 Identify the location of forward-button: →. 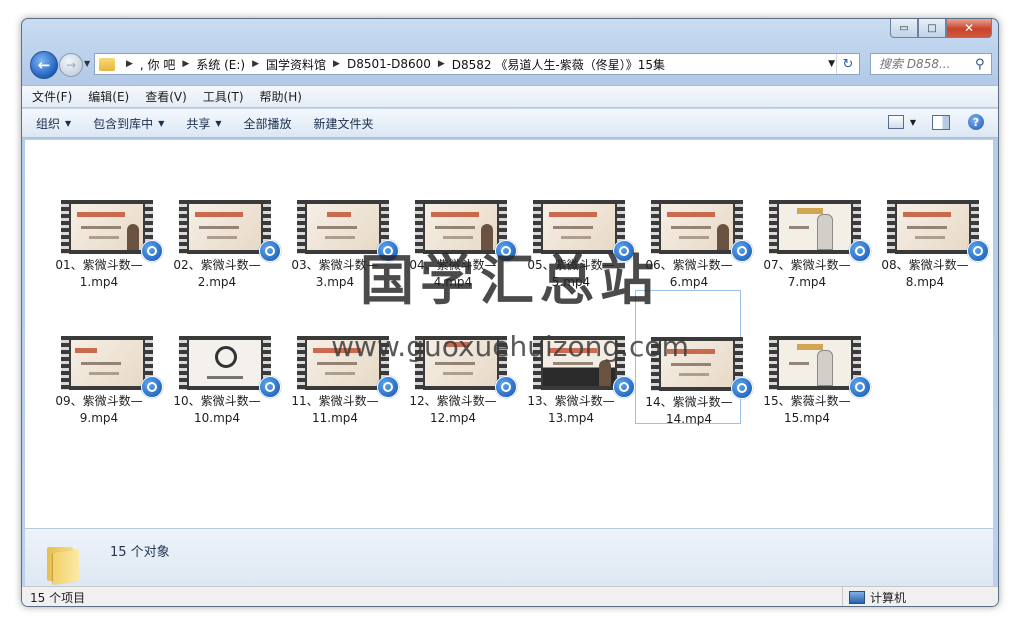
(71, 65).